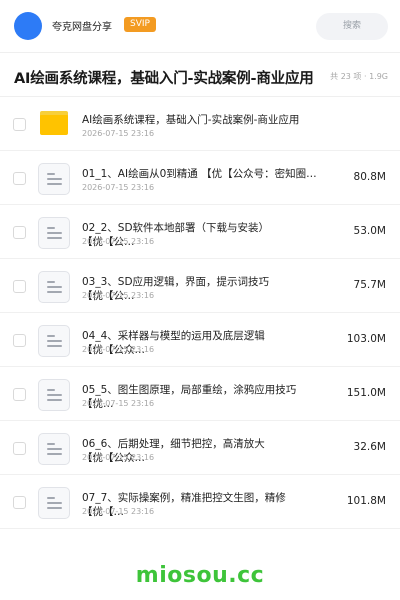  Describe the element at coordinates (164, 79) in the screenshot. I see `page-title: AI绘画系统课程，基础入门-实战案例-商业应用` at that location.